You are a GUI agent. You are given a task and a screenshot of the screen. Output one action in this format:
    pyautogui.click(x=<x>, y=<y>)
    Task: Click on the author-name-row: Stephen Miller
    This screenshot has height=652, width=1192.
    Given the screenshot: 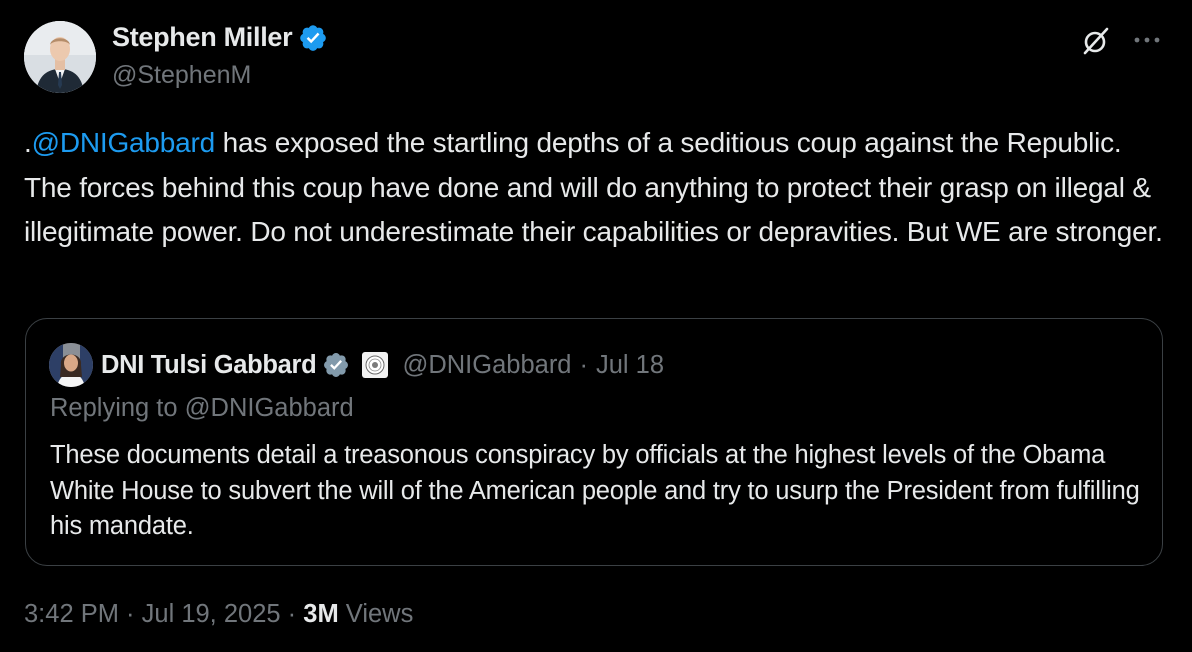 What is the action you would take?
    pyautogui.click(x=220, y=37)
    